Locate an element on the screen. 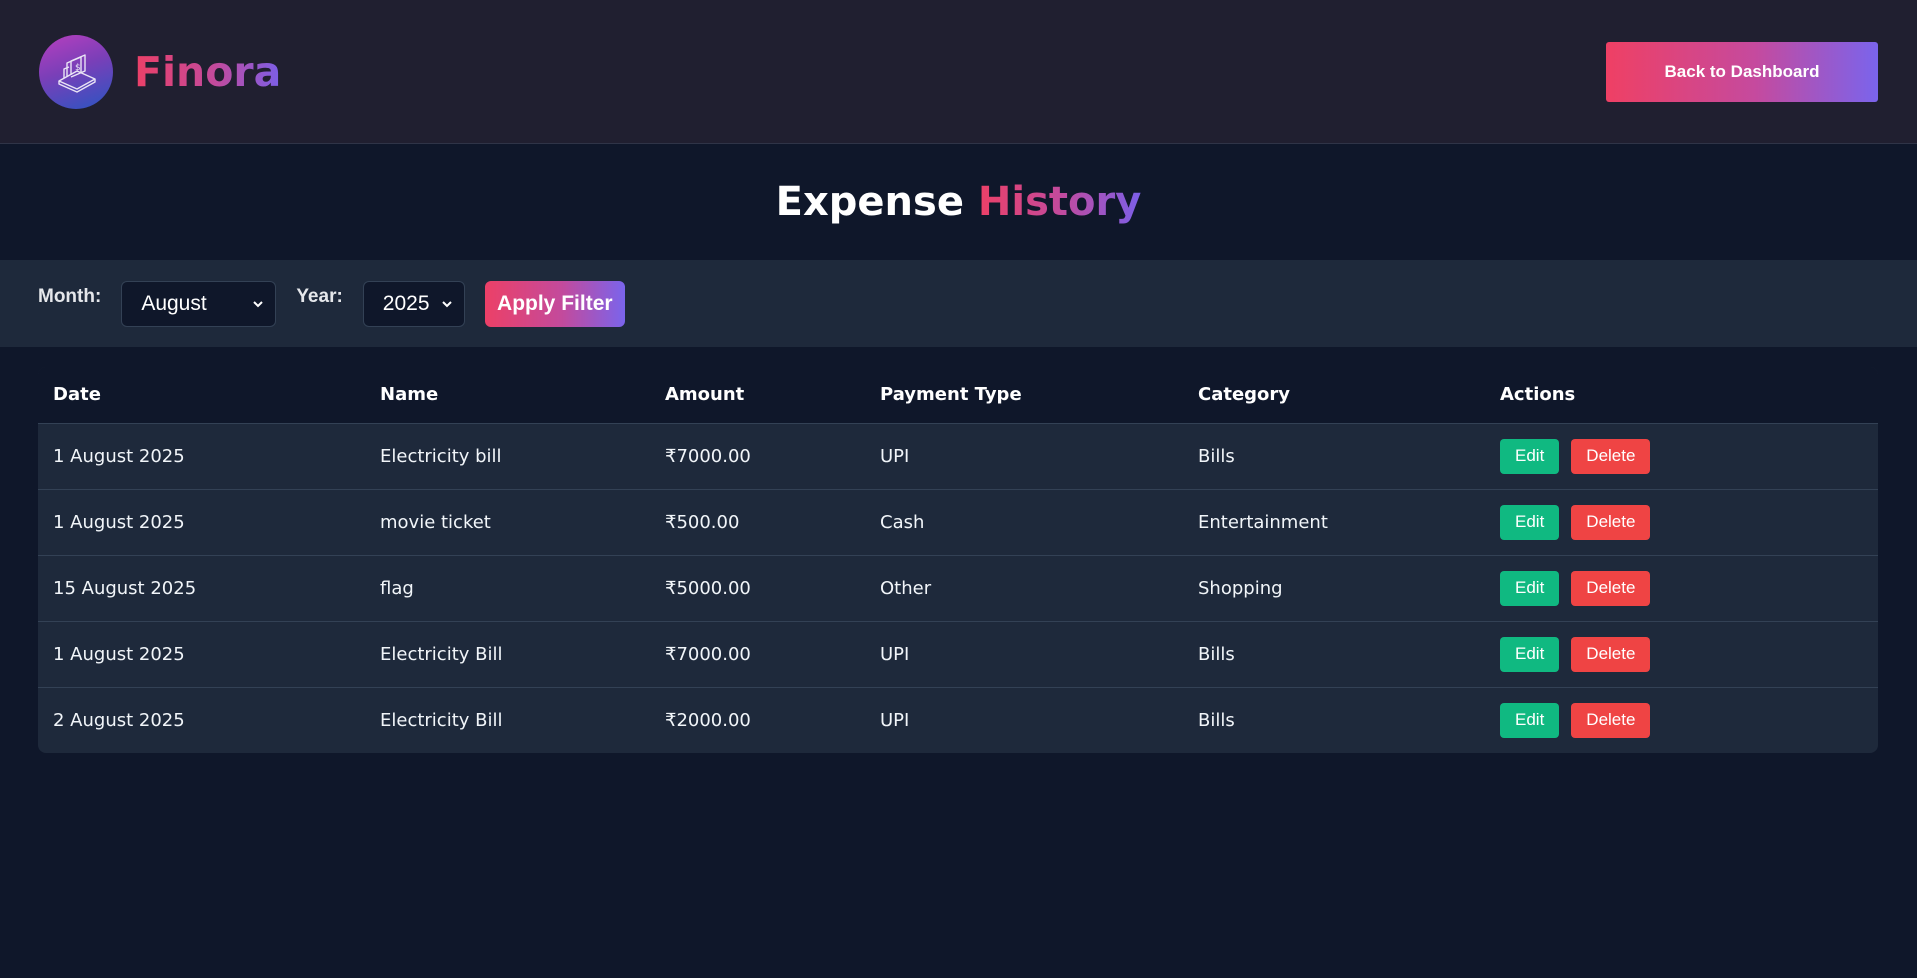  brand-name: Finora is located at coordinates (208, 71).